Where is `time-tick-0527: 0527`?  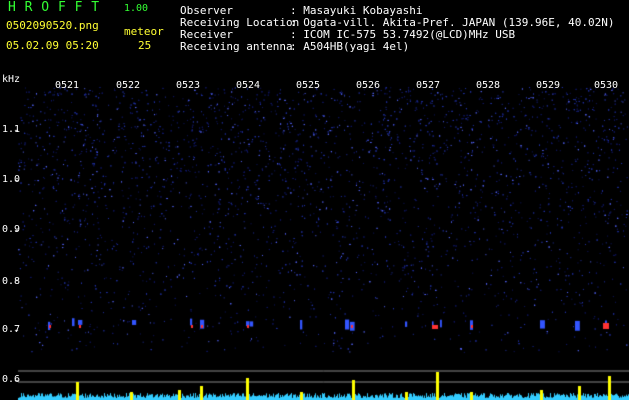
time-tick-0527: 0527 is located at coordinates (428, 85).